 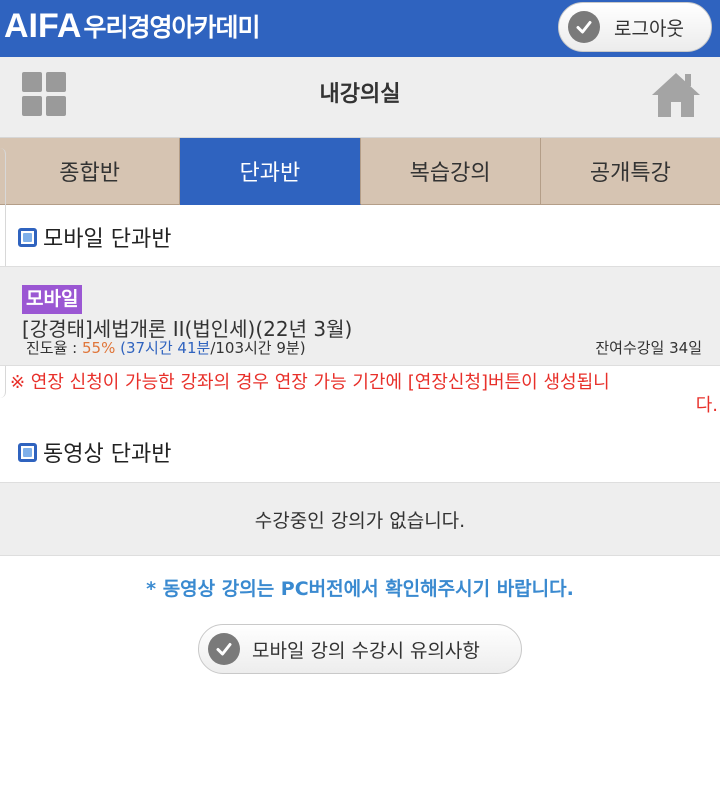 I want to click on video-section-header: 동영상 단과반, so click(x=94, y=452).